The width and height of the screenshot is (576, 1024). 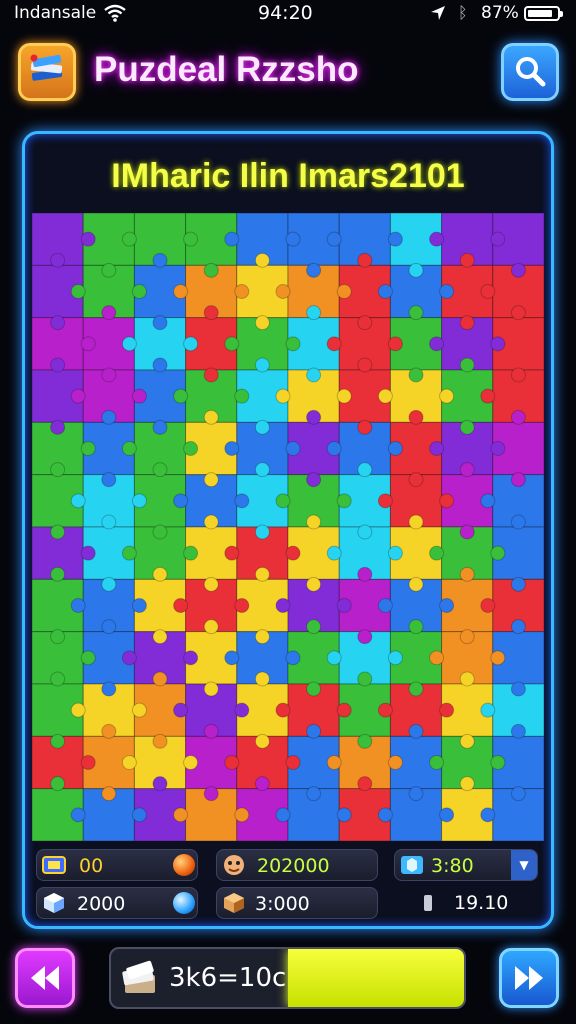 I want to click on pieces-value: 2000, so click(x=101, y=904).